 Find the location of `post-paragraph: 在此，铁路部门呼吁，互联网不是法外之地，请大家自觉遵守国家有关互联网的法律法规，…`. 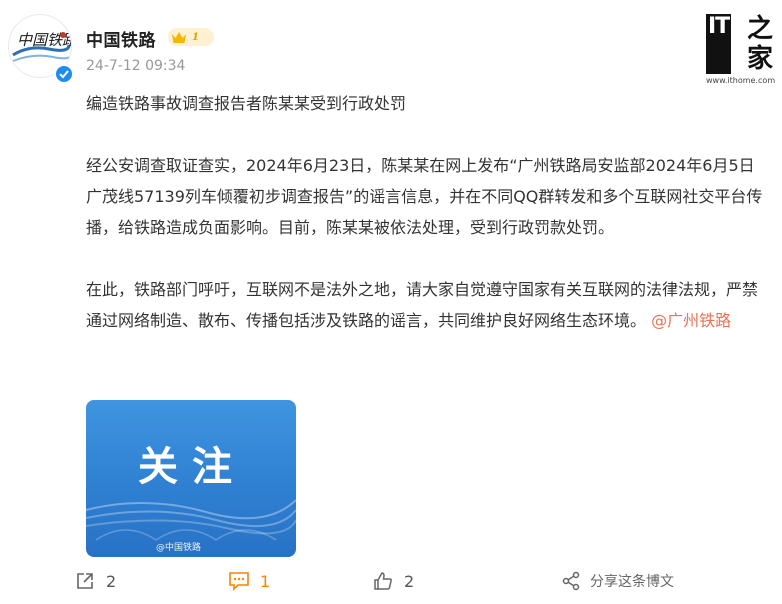

post-paragraph: 在此，铁路部门呼吁，互联网不是法外之地，请大家自觉遵守国家有关互联网的法律法规，… is located at coordinates (426, 305).